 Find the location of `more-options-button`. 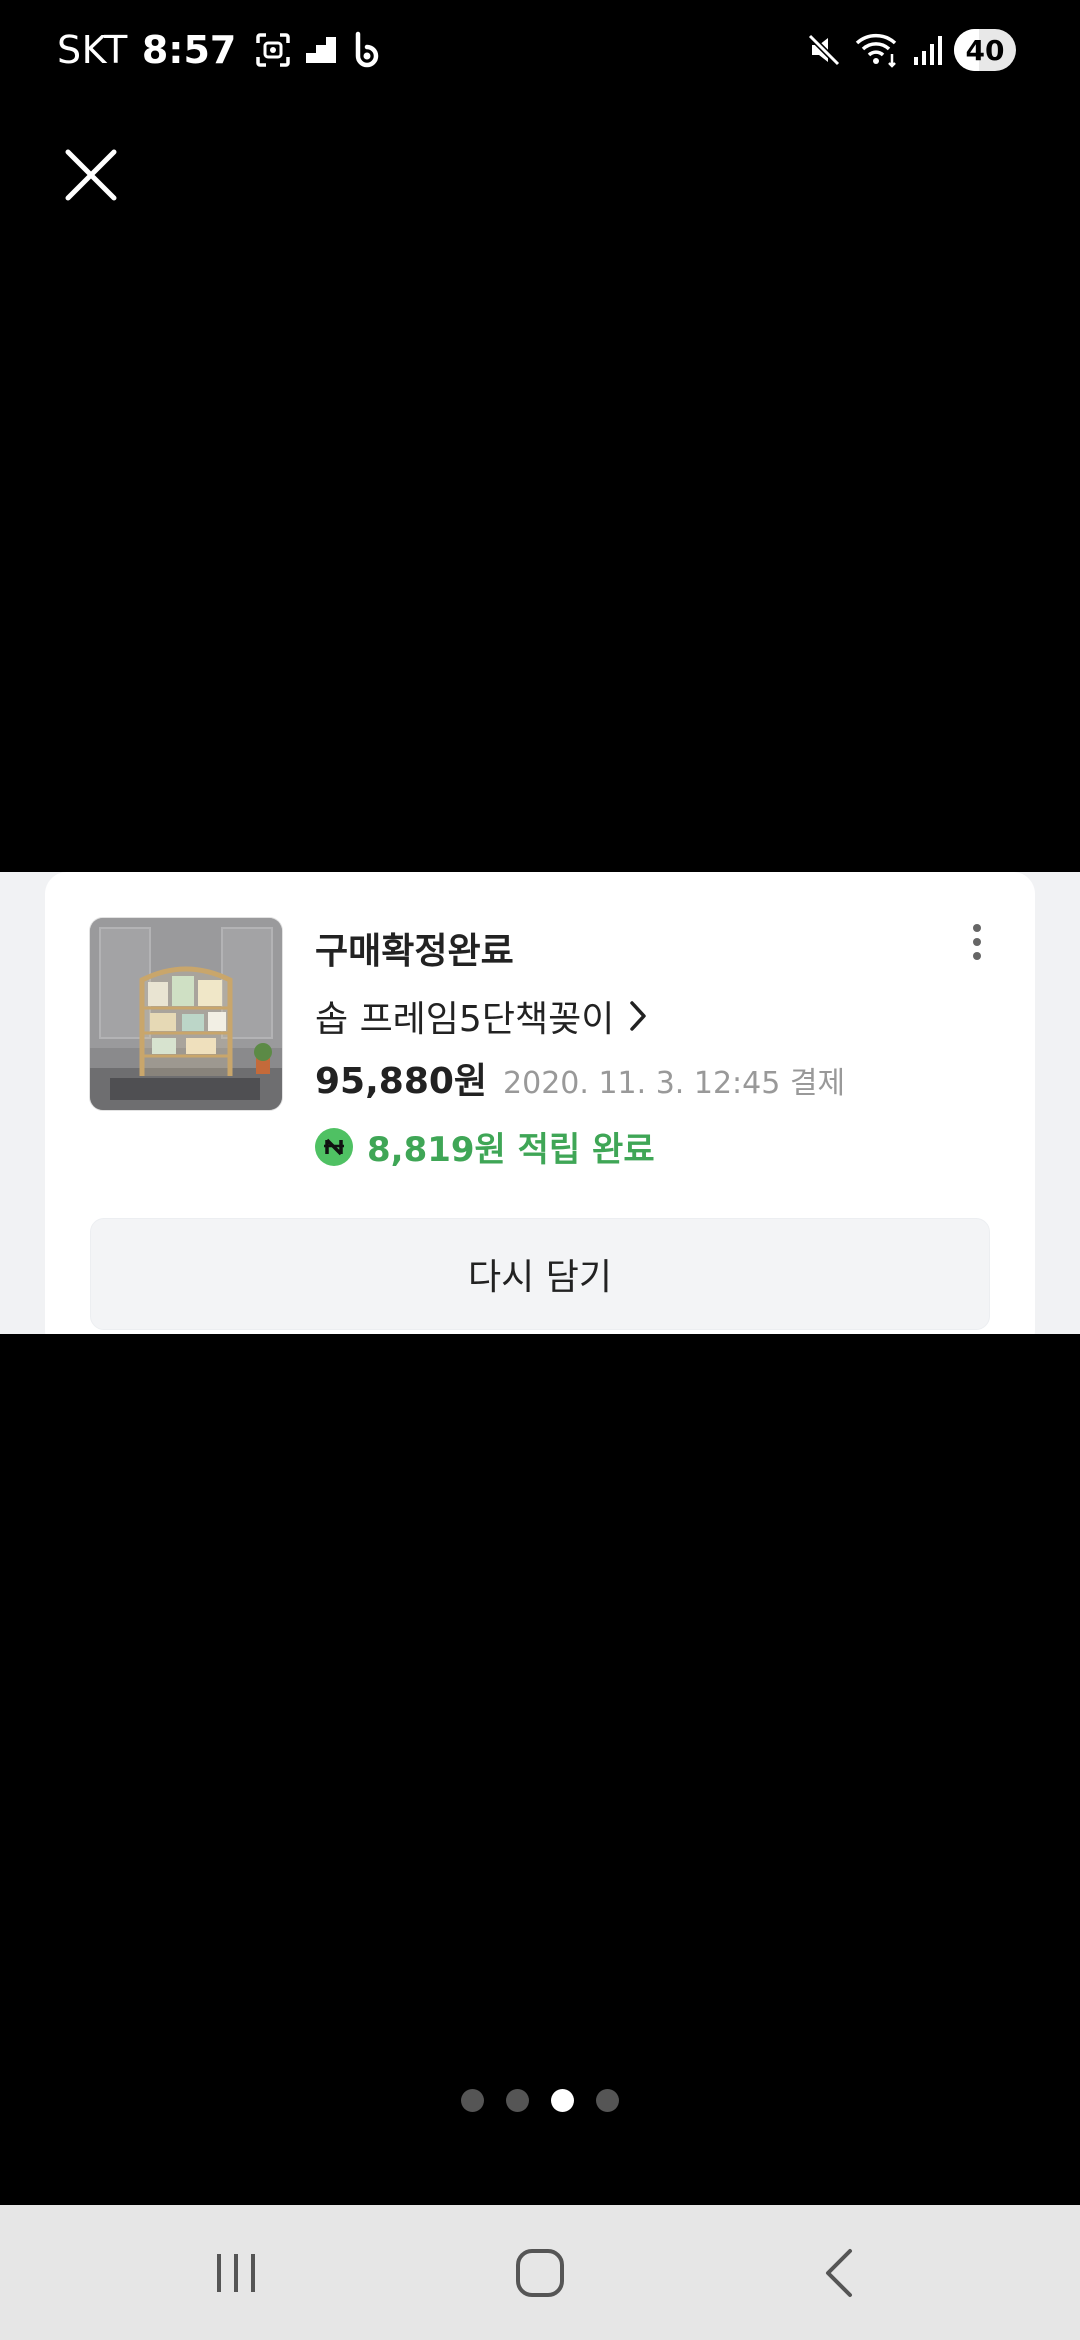

more-options-button is located at coordinates (977, 942).